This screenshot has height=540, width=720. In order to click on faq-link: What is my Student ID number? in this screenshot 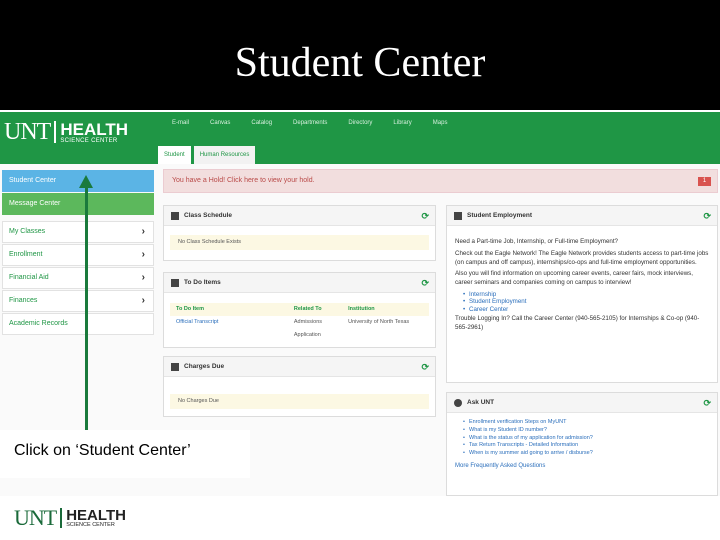, I will do `click(586, 431)`.